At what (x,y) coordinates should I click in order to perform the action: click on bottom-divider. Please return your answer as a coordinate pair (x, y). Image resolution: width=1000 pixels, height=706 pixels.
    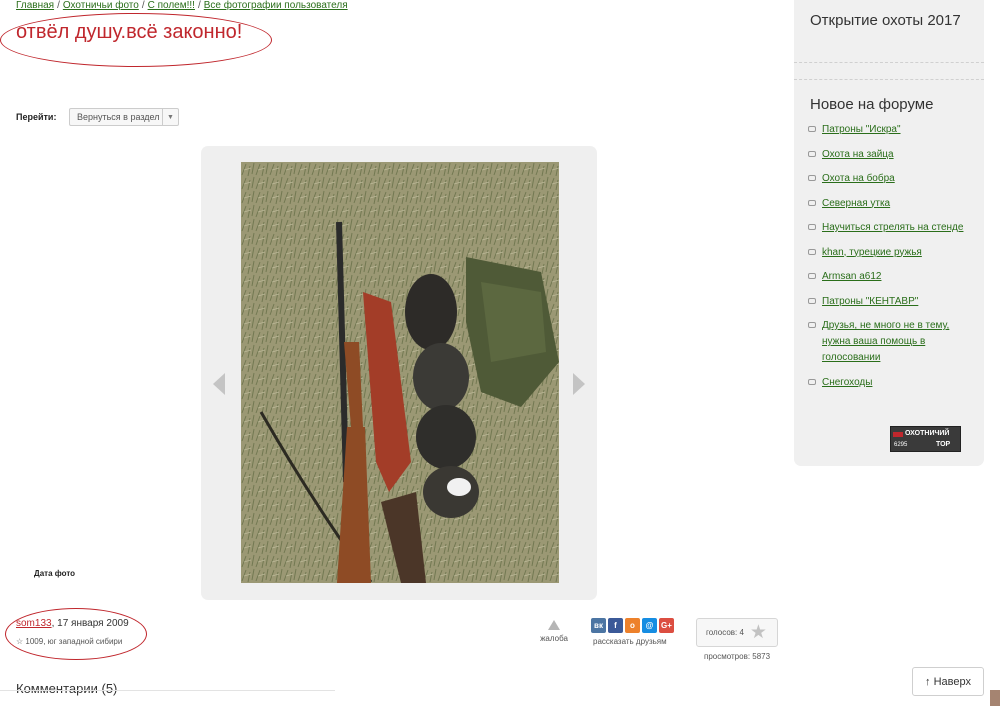
    Looking at the image, I should click on (167, 690).